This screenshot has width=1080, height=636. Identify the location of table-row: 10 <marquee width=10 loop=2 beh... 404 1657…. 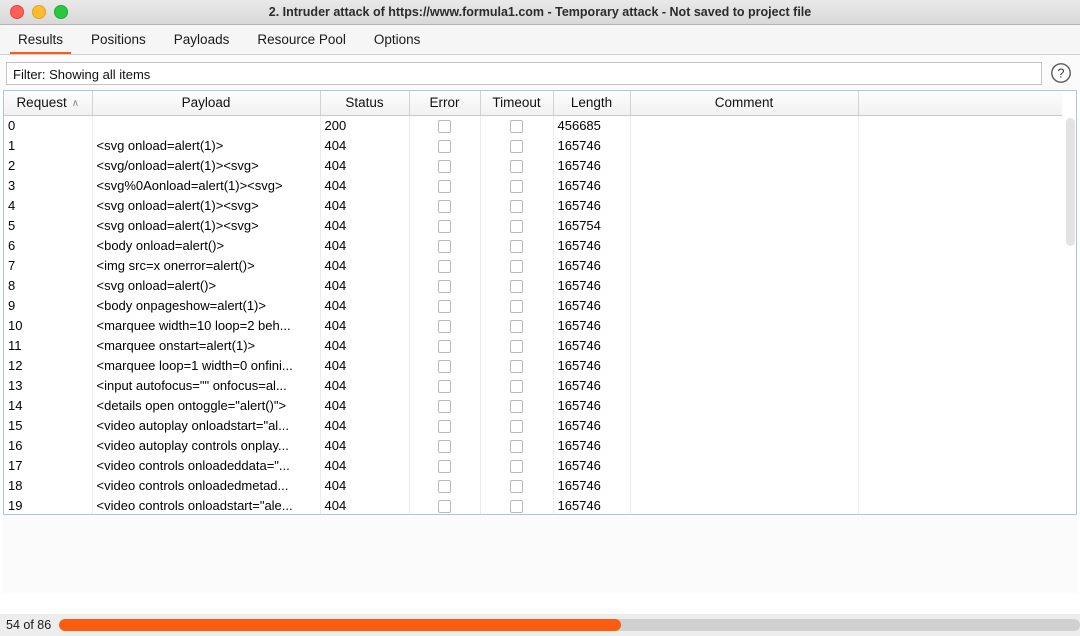
(533, 325).